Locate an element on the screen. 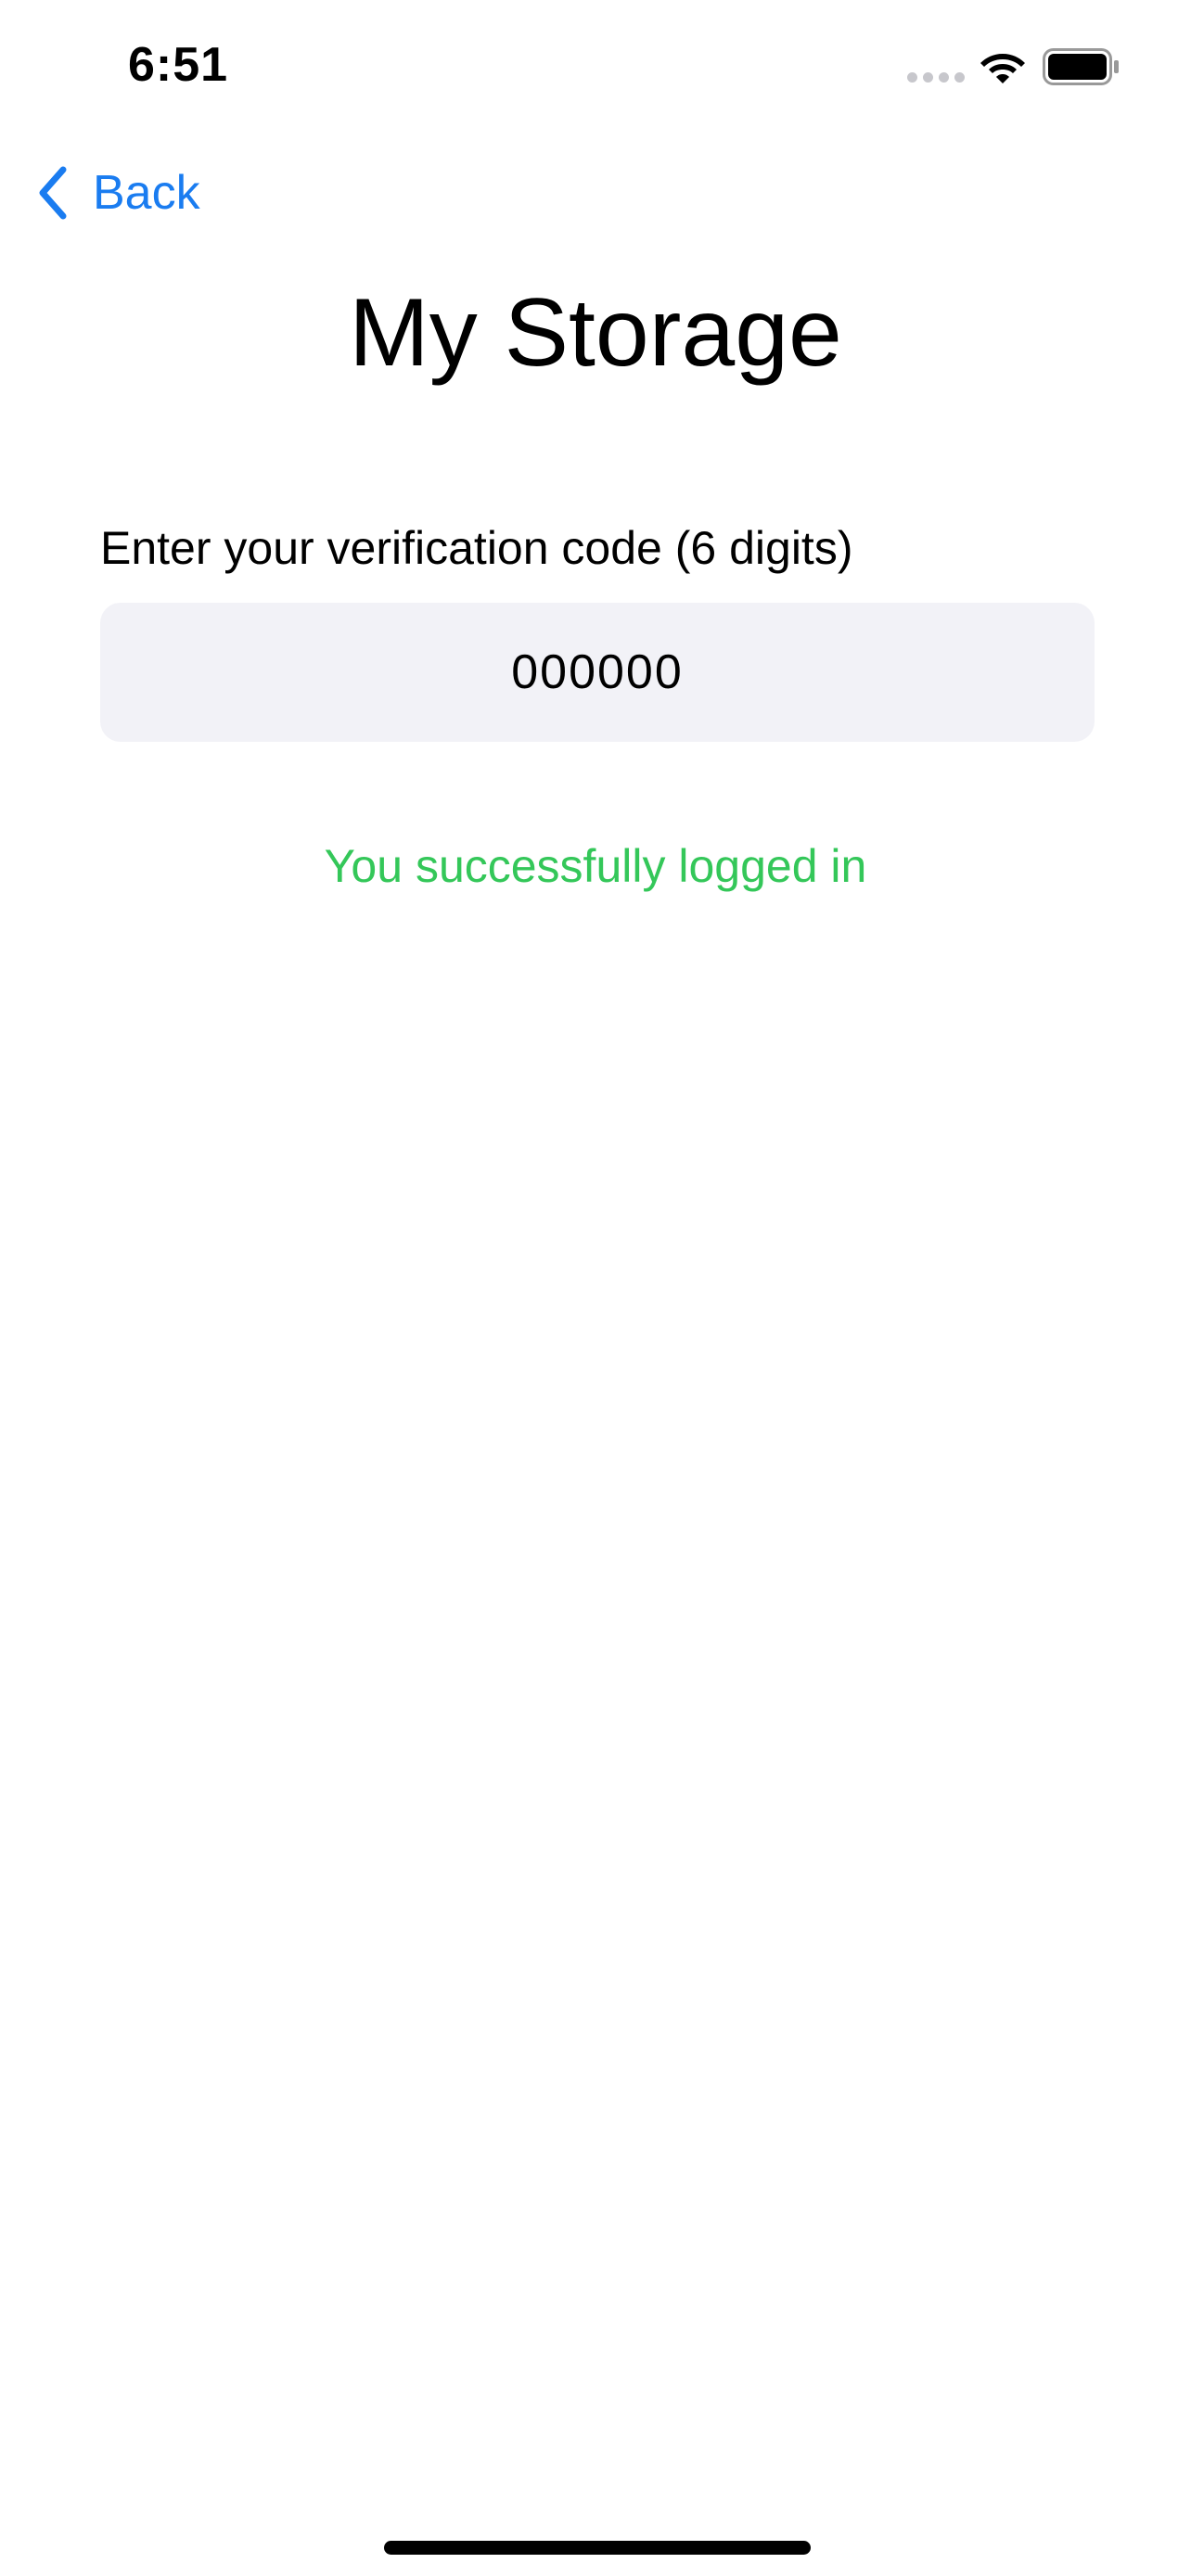  verification-code-input: 000000 is located at coordinates (597, 672).